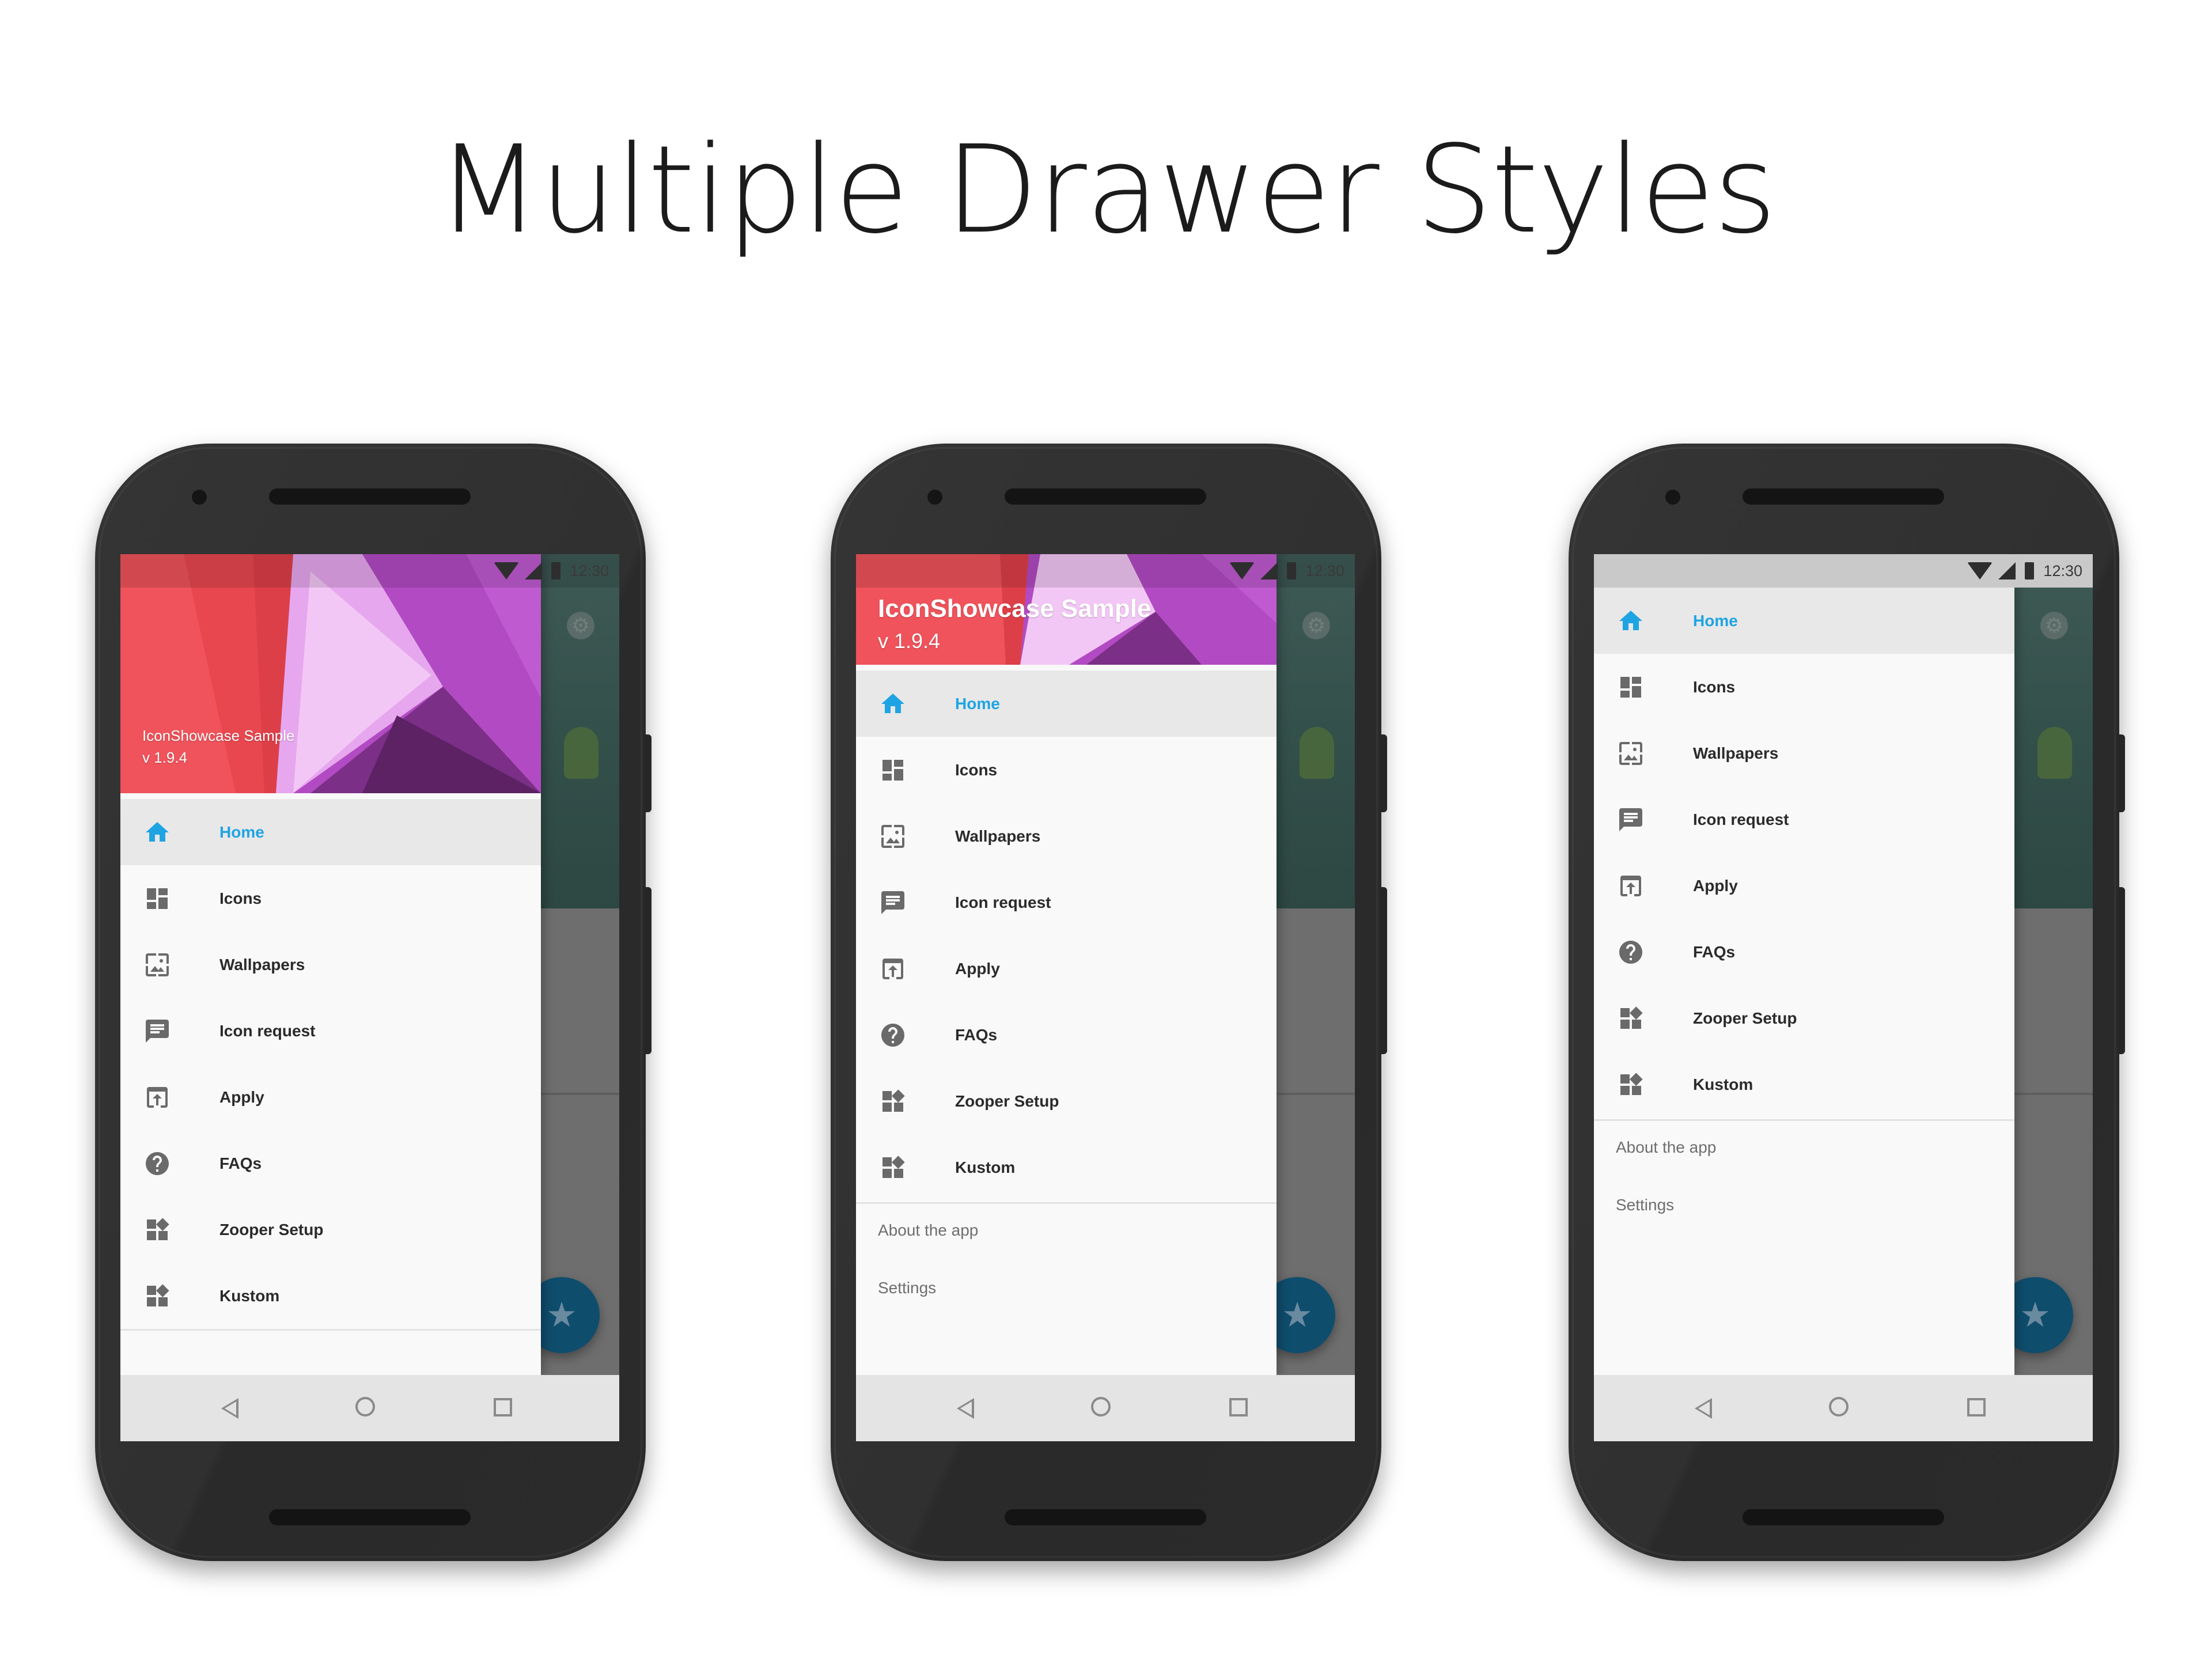  I want to click on app-name: IconShowcase Sample, so click(218, 735).